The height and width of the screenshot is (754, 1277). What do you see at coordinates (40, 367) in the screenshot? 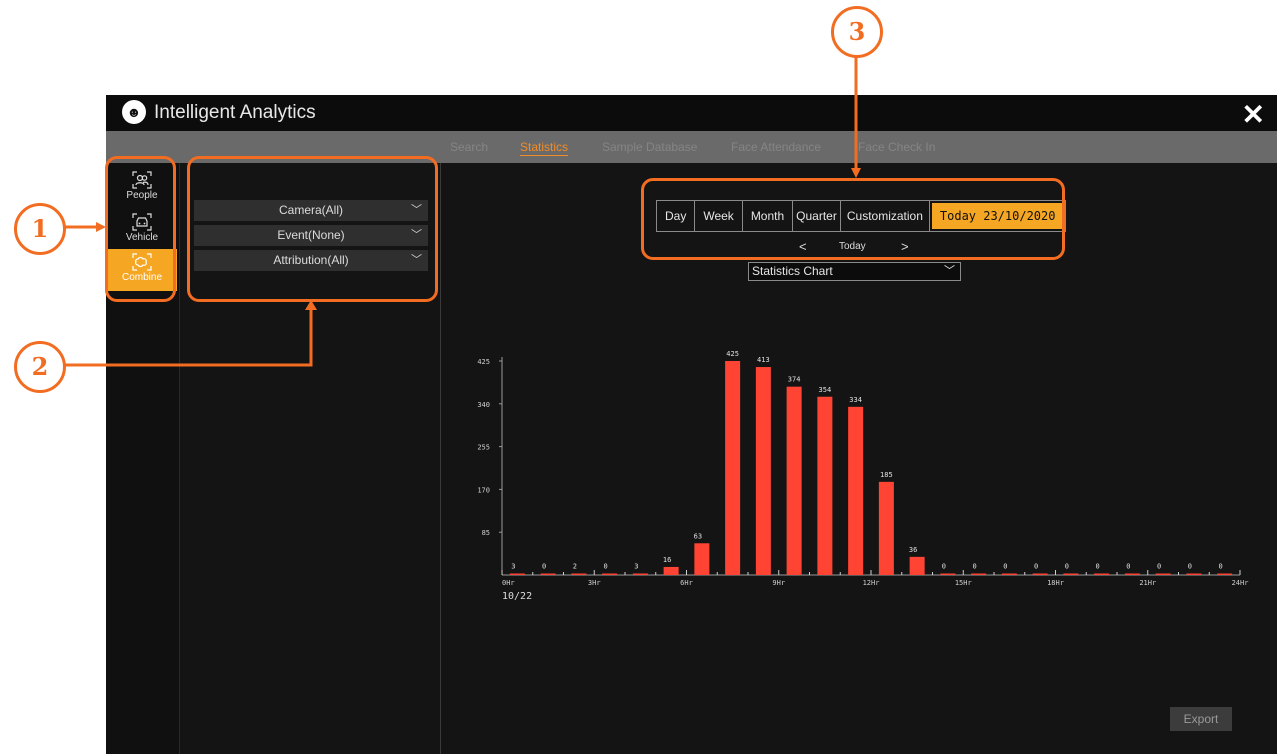
I see `callout-number-2: 2` at bounding box center [40, 367].